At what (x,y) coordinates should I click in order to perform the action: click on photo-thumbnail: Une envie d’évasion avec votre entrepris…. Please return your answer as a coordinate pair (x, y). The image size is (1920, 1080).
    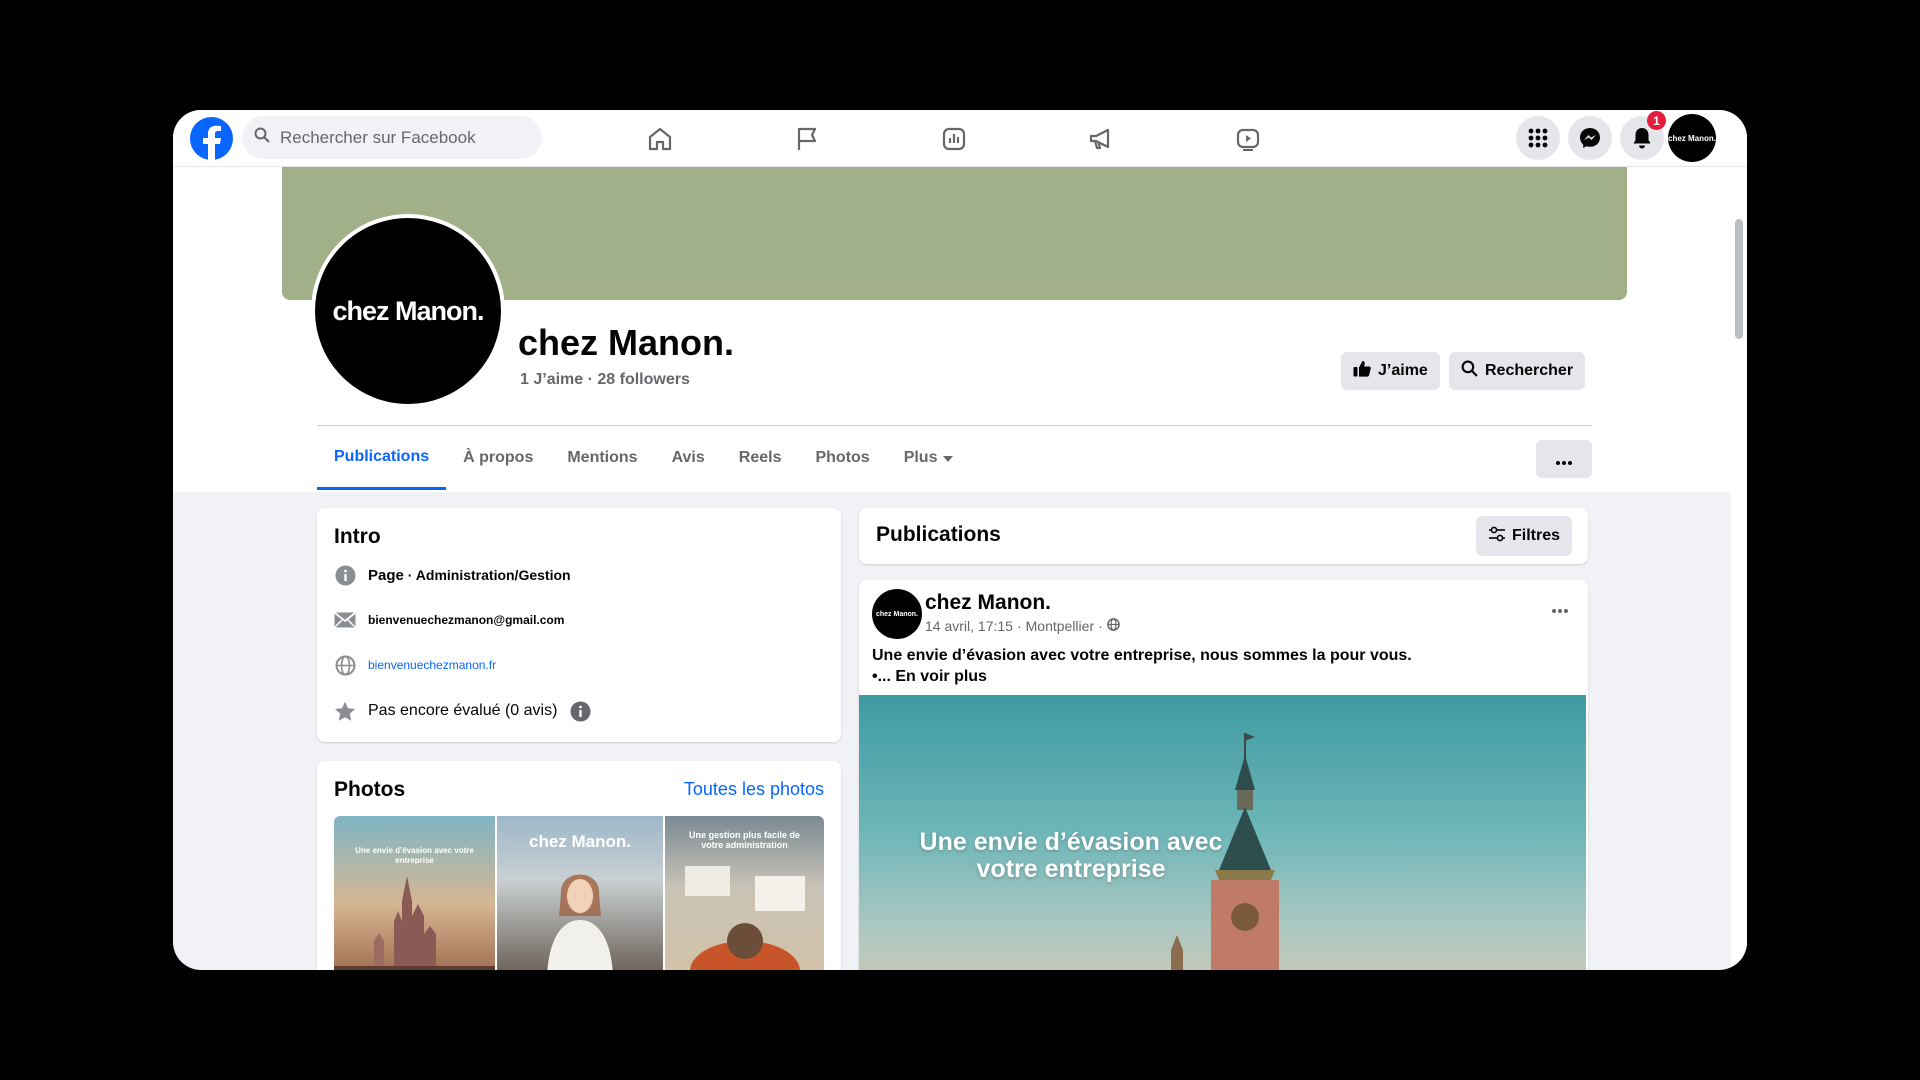
    Looking at the image, I should click on (414, 893).